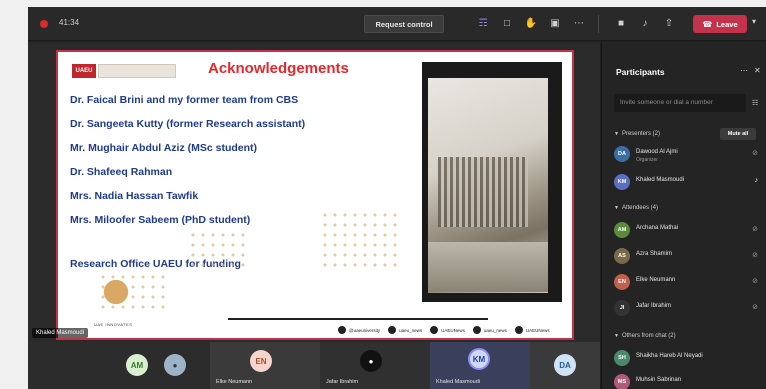 This screenshot has height=389, width=766. What do you see at coordinates (727, 24) in the screenshot?
I see `leave-label: Leave` at bounding box center [727, 24].